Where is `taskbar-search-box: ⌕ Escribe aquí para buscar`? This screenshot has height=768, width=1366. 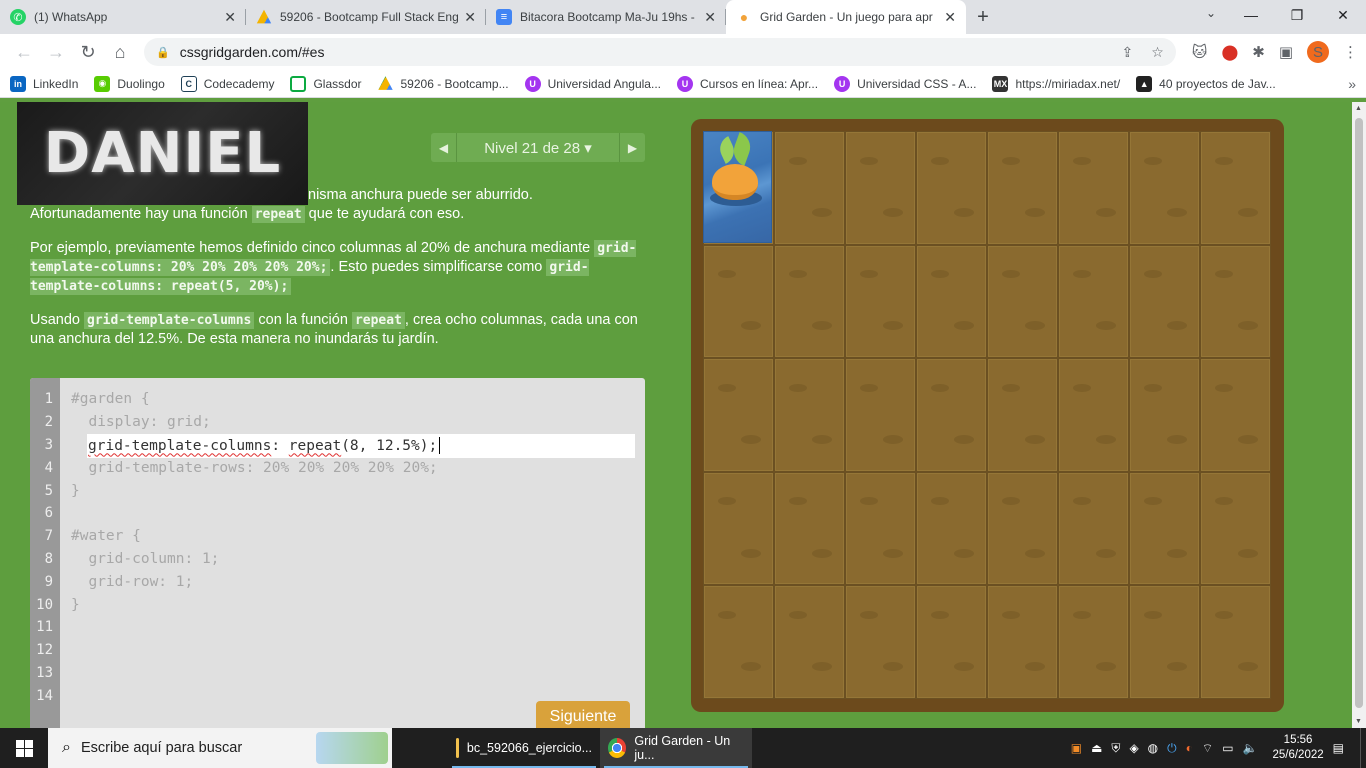
taskbar-search-box: ⌕ Escribe aquí para buscar is located at coordinates (220, 748).